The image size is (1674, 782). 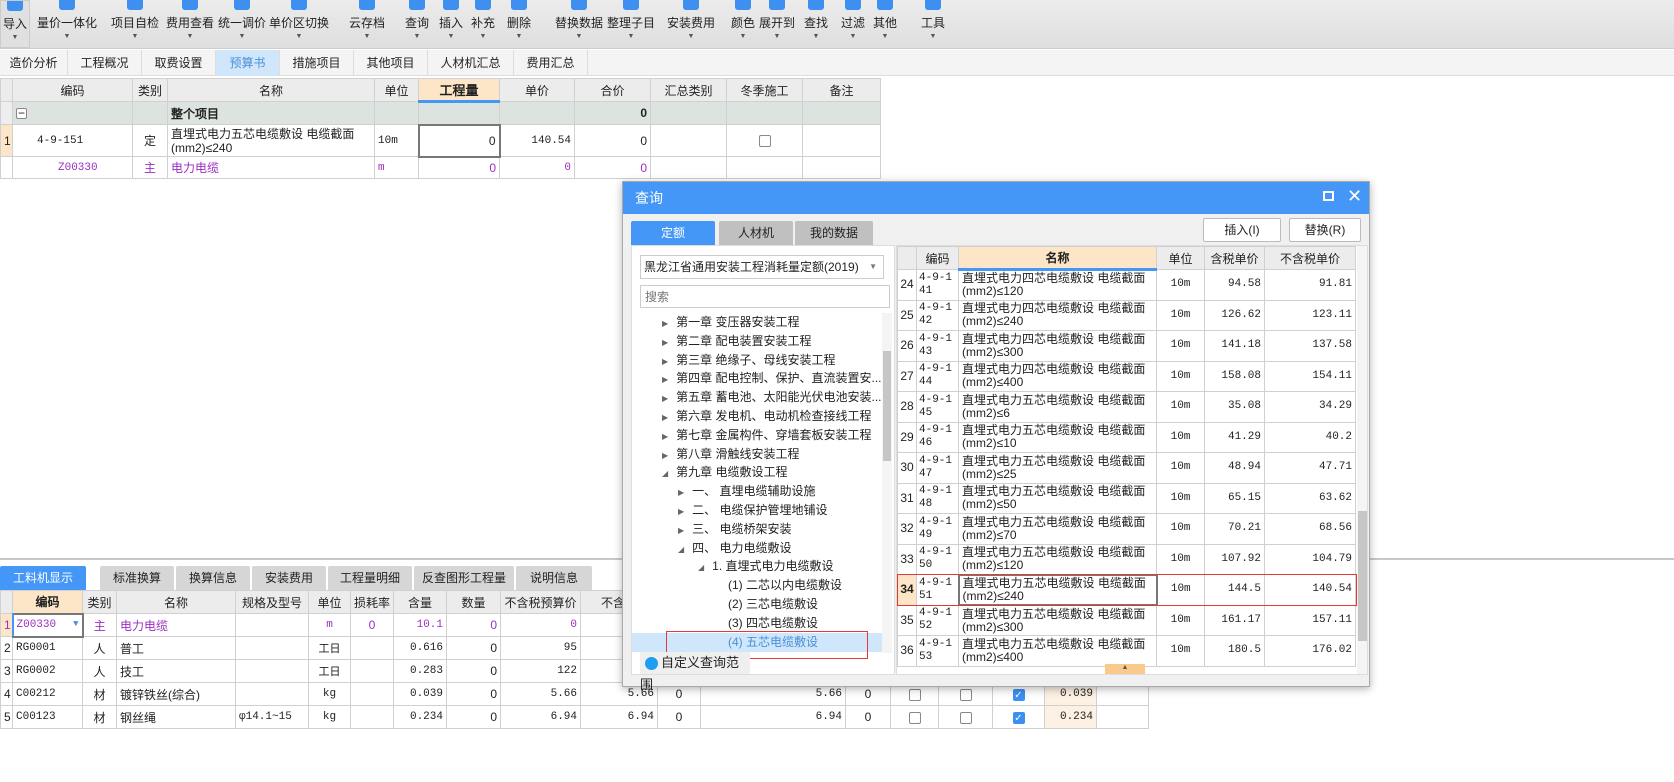 I want to click on col-header: 冬季施工, so click(x=764, y=90).